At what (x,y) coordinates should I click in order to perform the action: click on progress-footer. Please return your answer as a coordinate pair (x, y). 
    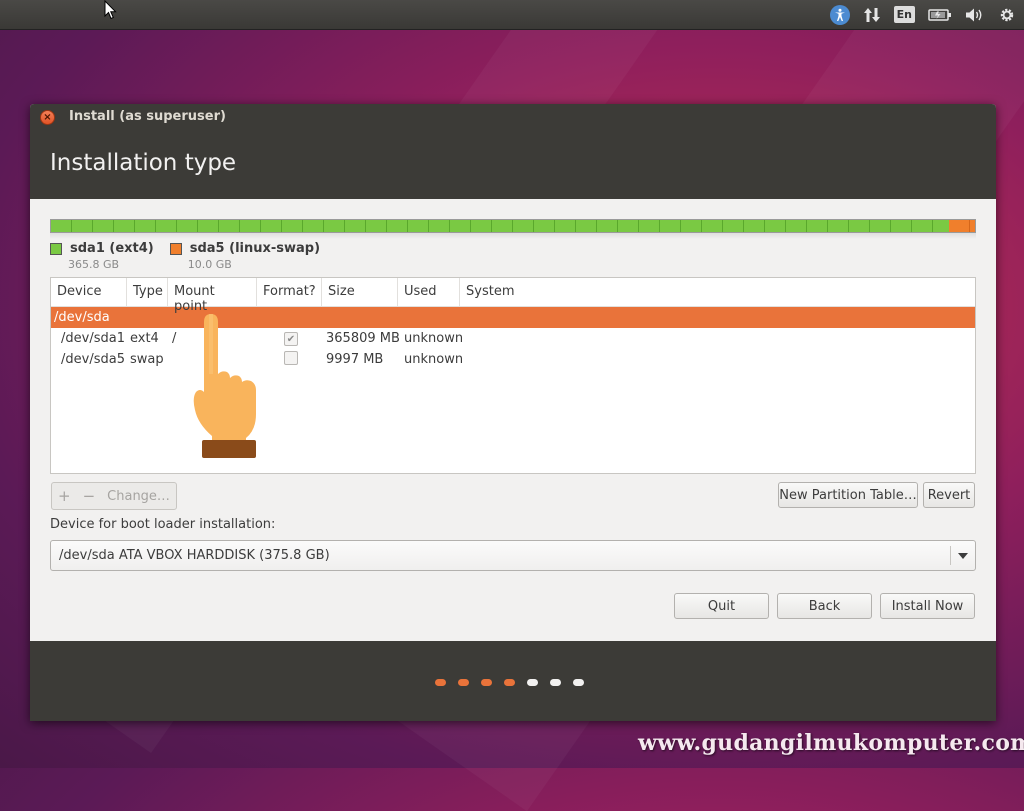
    Looking at the image, I should click on (513, 681).